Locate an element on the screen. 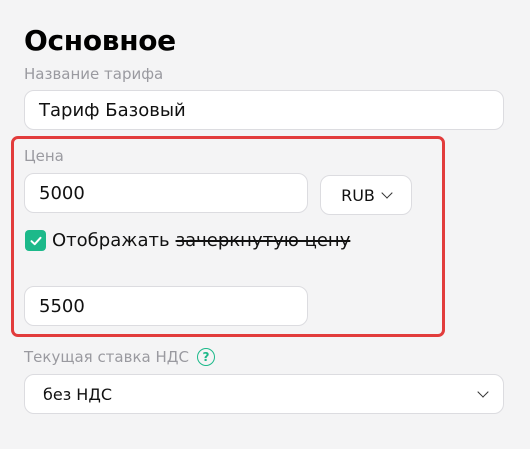  show-crossed-price-label: Отображать is located at coordinates (111, 240).